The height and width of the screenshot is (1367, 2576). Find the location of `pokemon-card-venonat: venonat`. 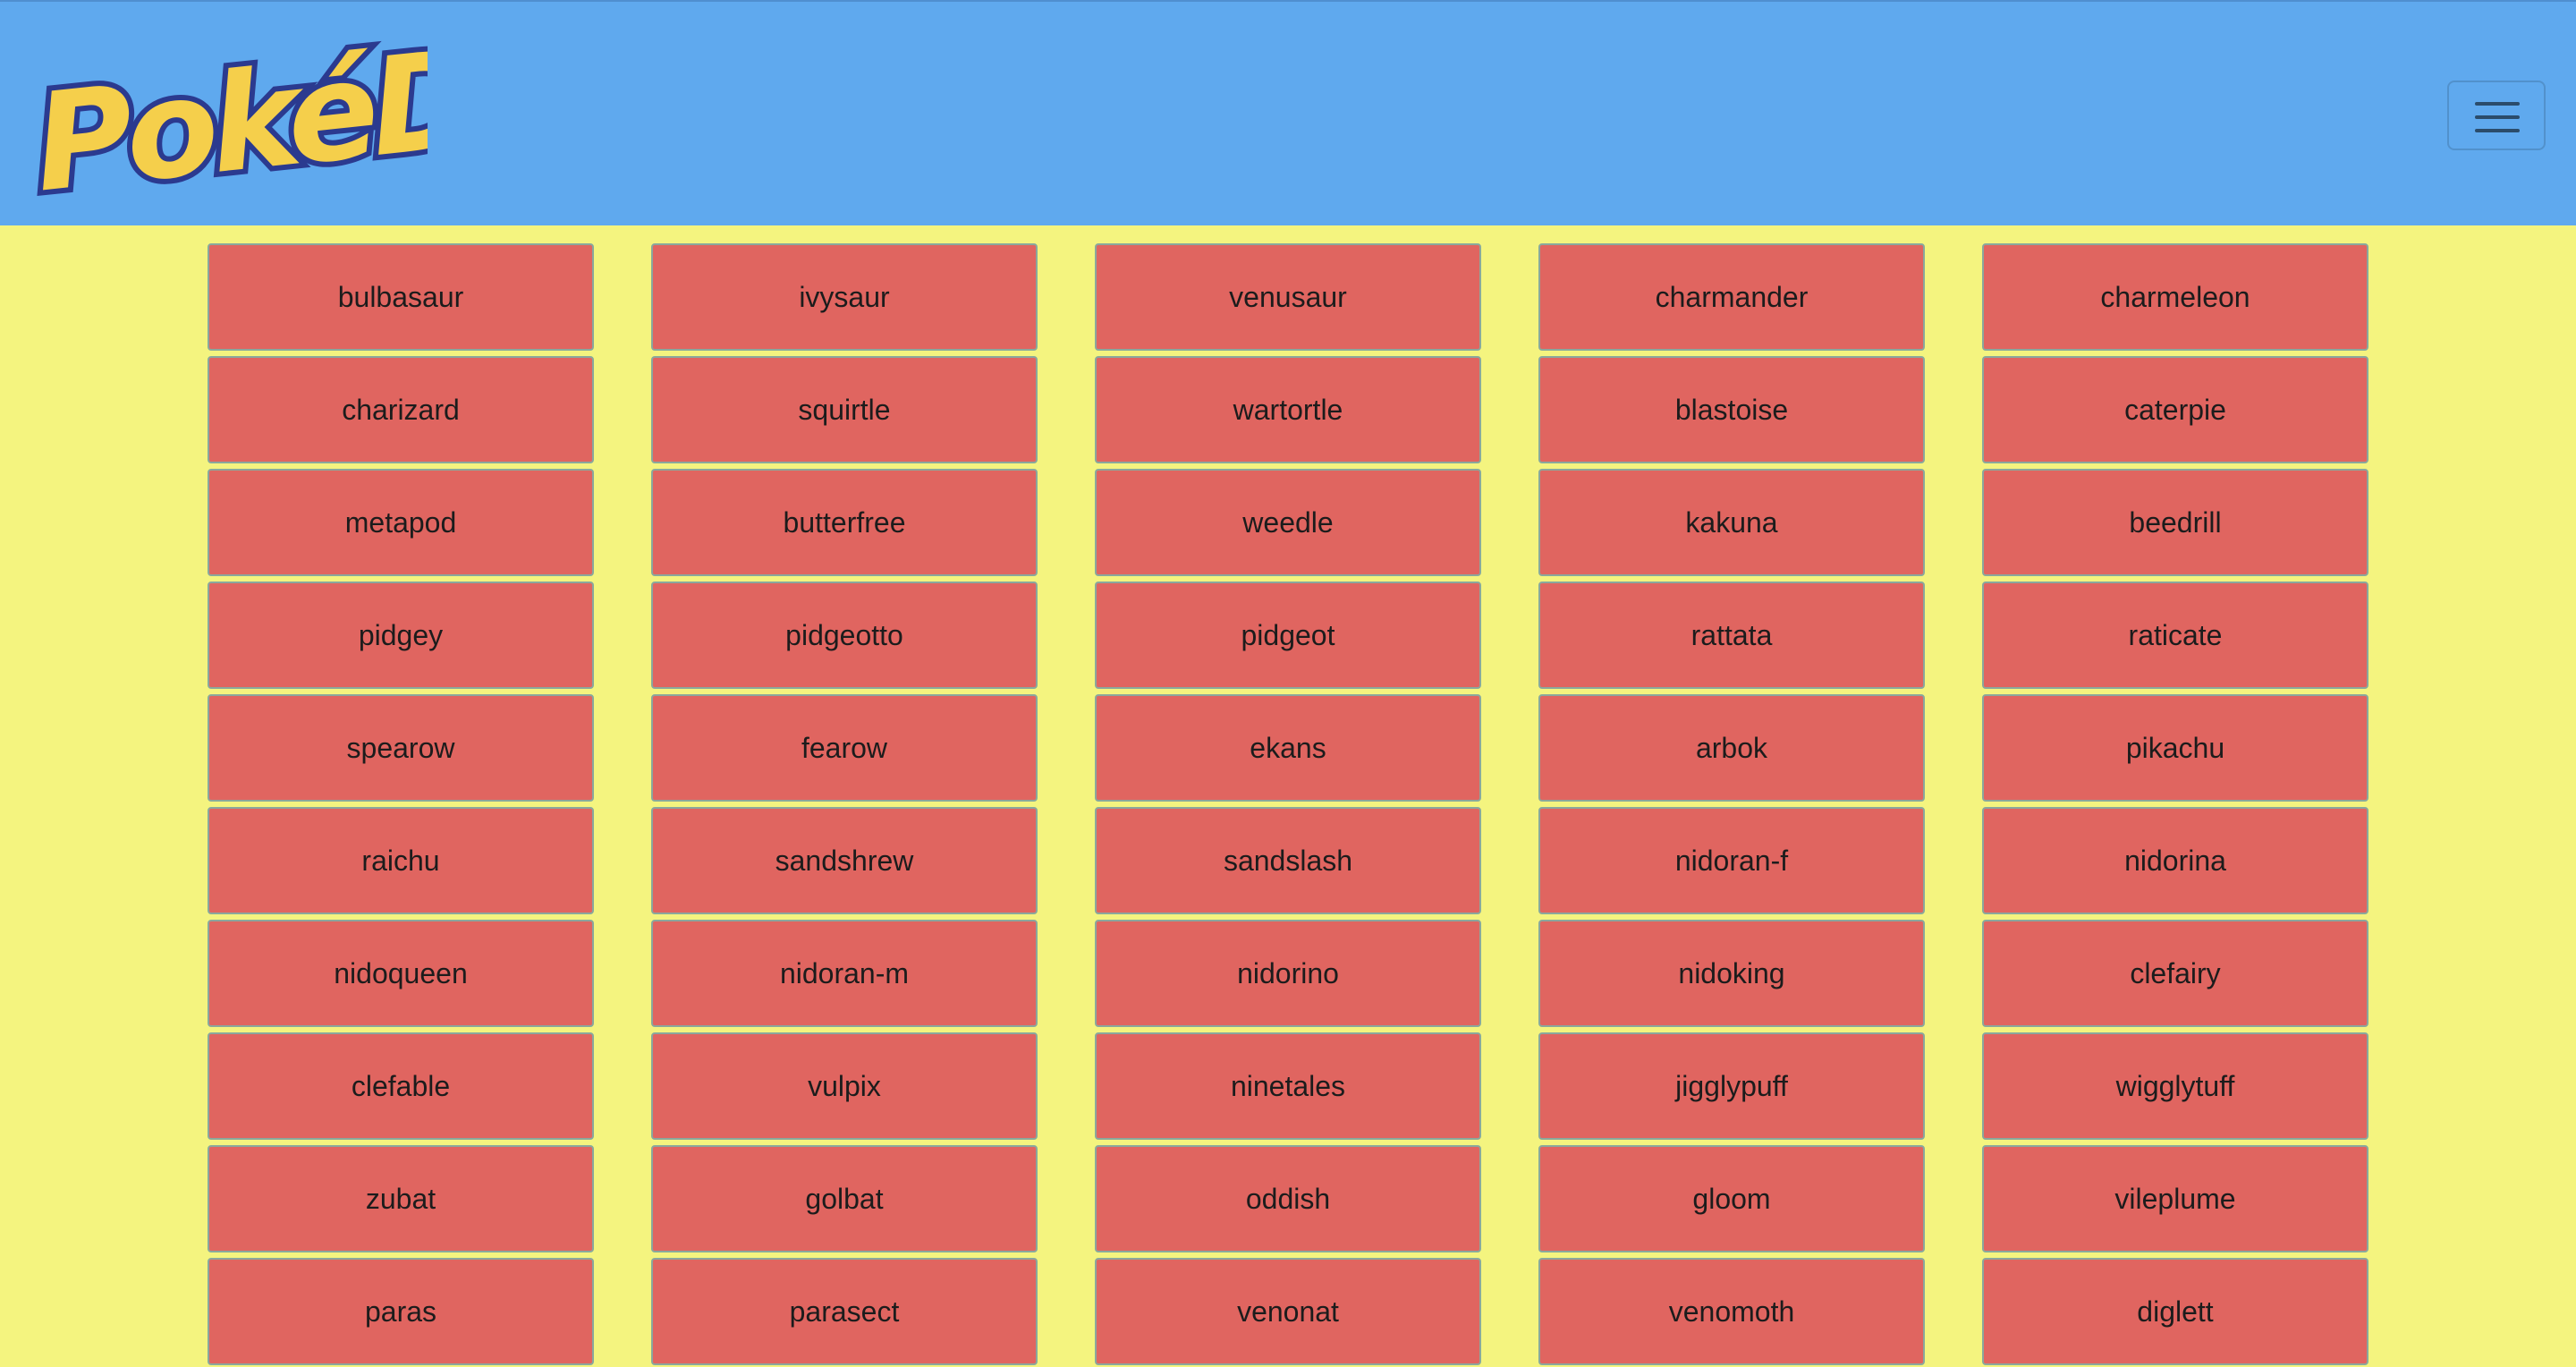

pokemon-card-venonat: venonat is located at coordinates (1288, 1311).